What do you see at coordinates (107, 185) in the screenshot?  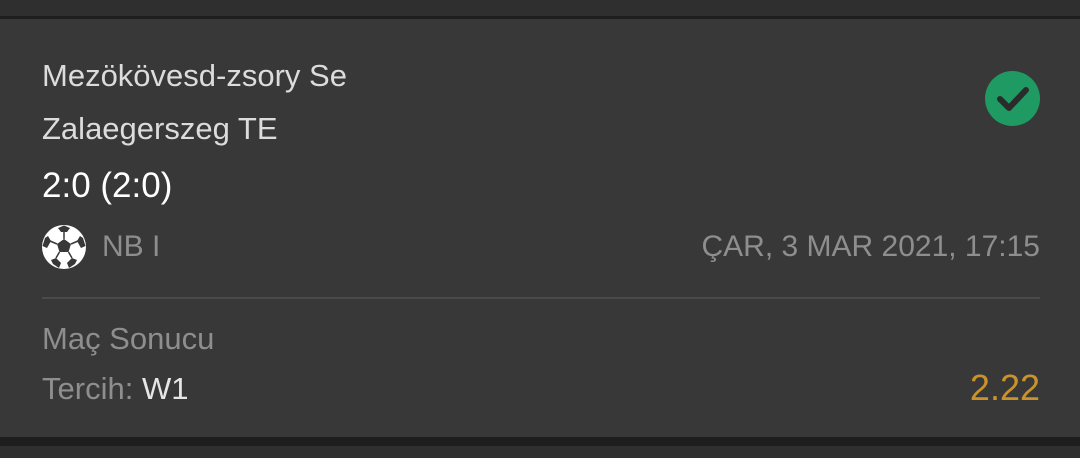 I see `match-score: 2:0 (2:0)` at bounding box center [107, 185].